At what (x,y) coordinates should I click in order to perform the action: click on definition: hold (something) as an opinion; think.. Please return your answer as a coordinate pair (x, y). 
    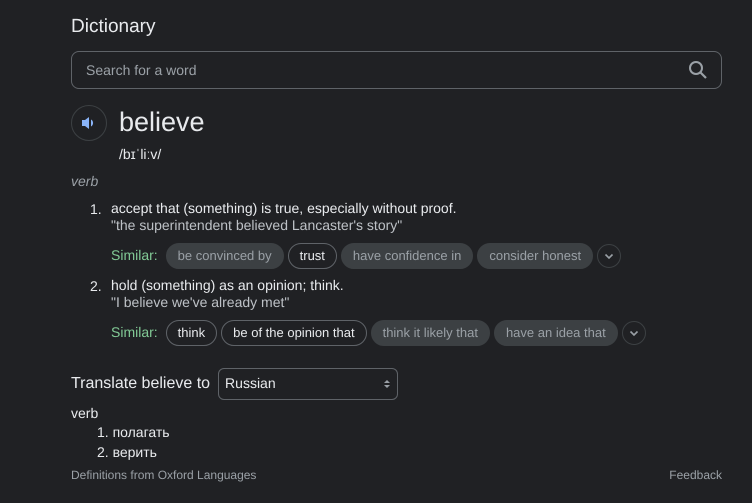
    Looking at the image, I should click on (228, 285).